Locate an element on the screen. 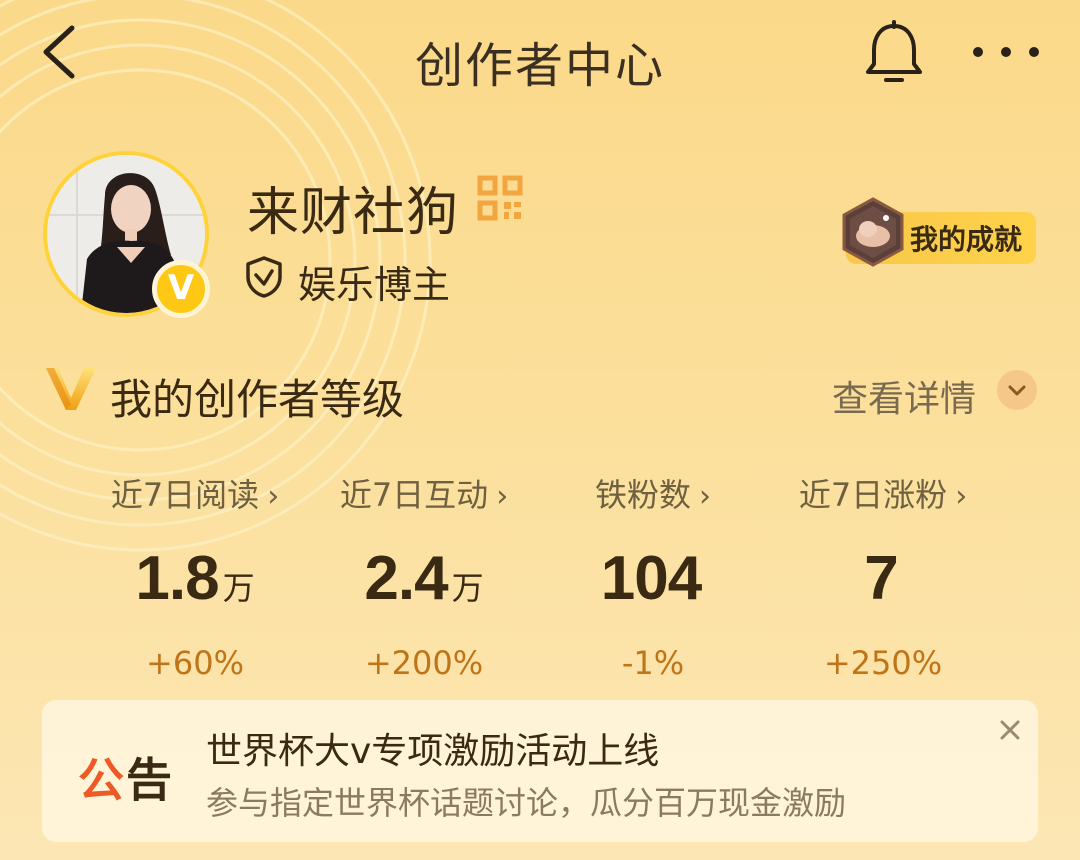 The height and width of the screenshot is (860, 1080). qr-code-icon is located at coordinates (500, 198).